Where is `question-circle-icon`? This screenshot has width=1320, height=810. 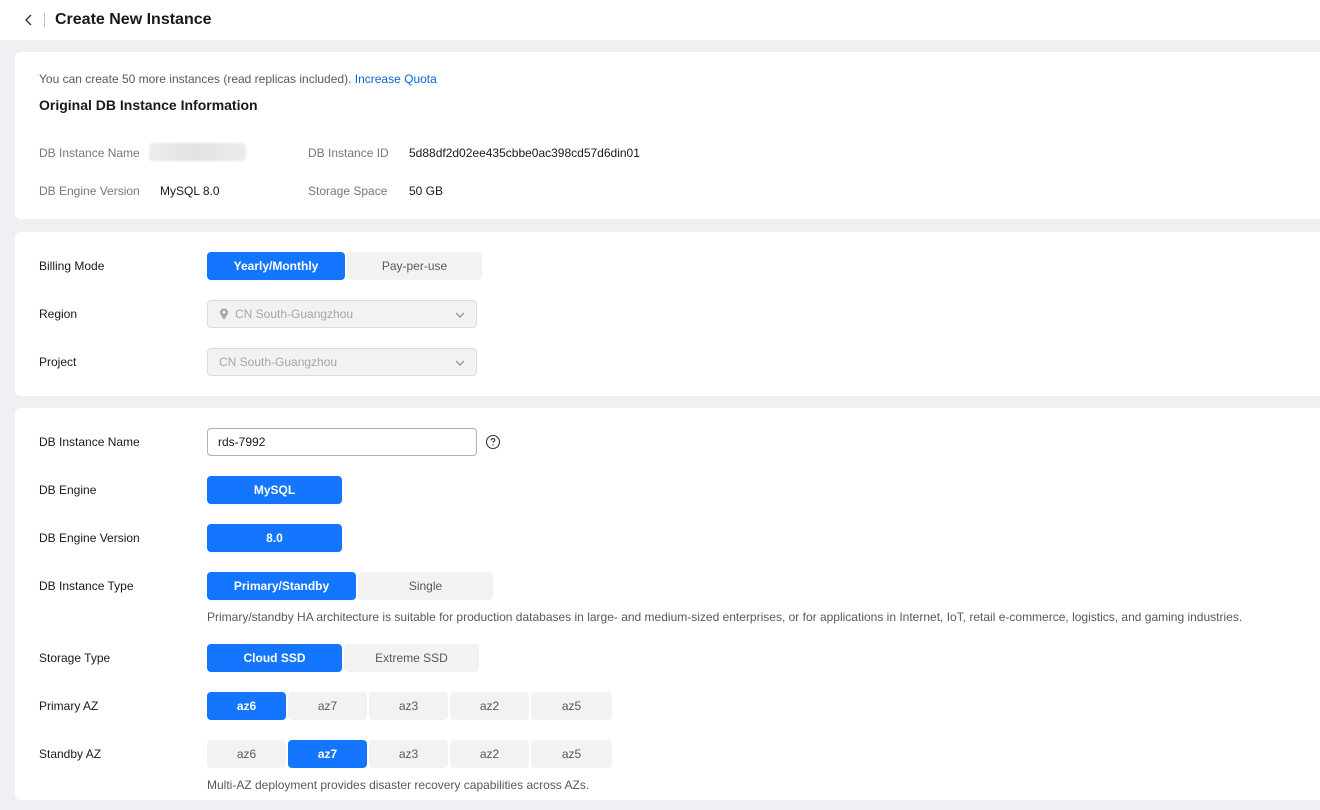 question-circle-icon is located at coordinates (493, 442).